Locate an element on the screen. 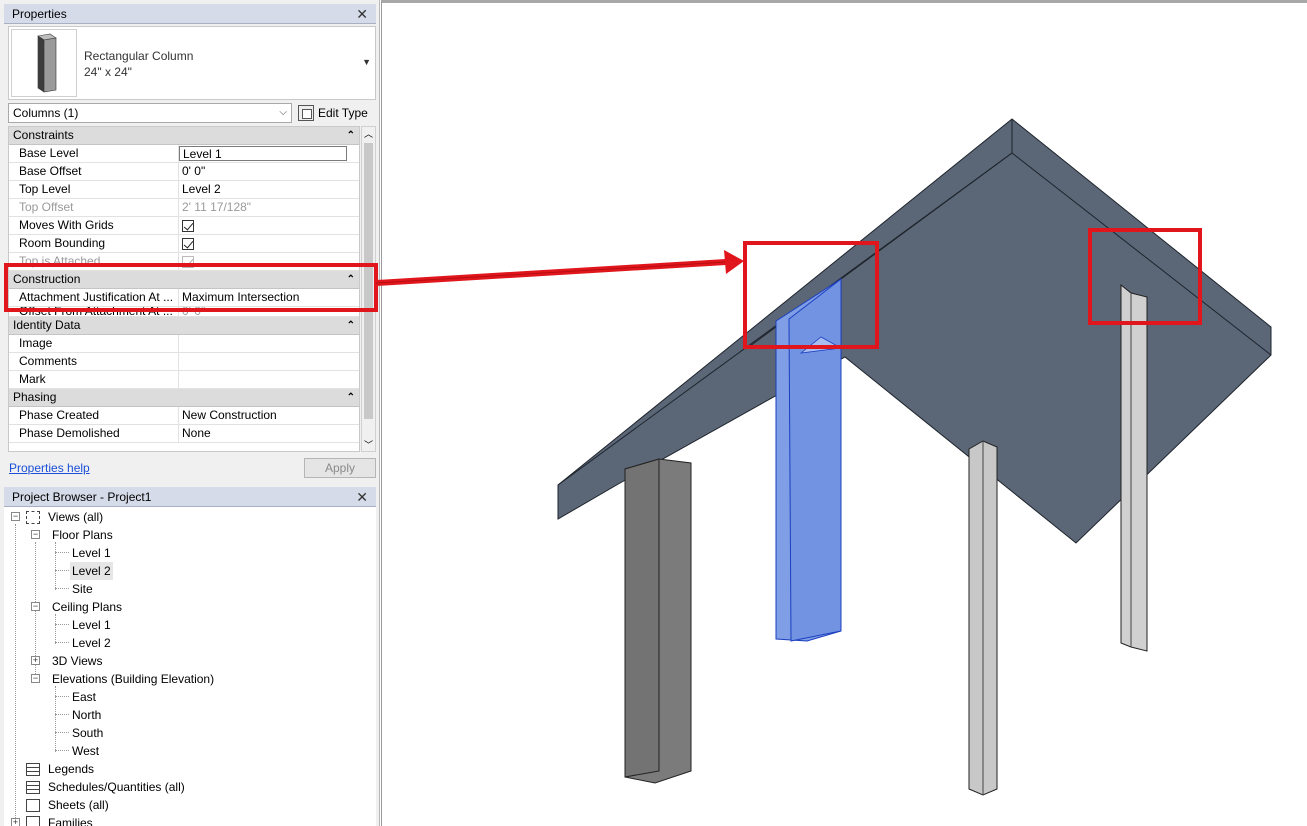  row-image: Image is located at coordinates (184, 344).